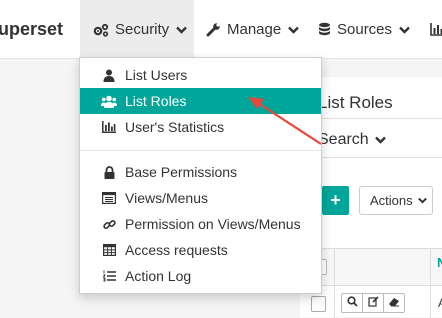 This screenshot has width=442, height=318. What do you see at coordinates (200, 101) in the screenshot?
I see `menu-item-list-roles: List Roles` at bounding box center [200, 101].